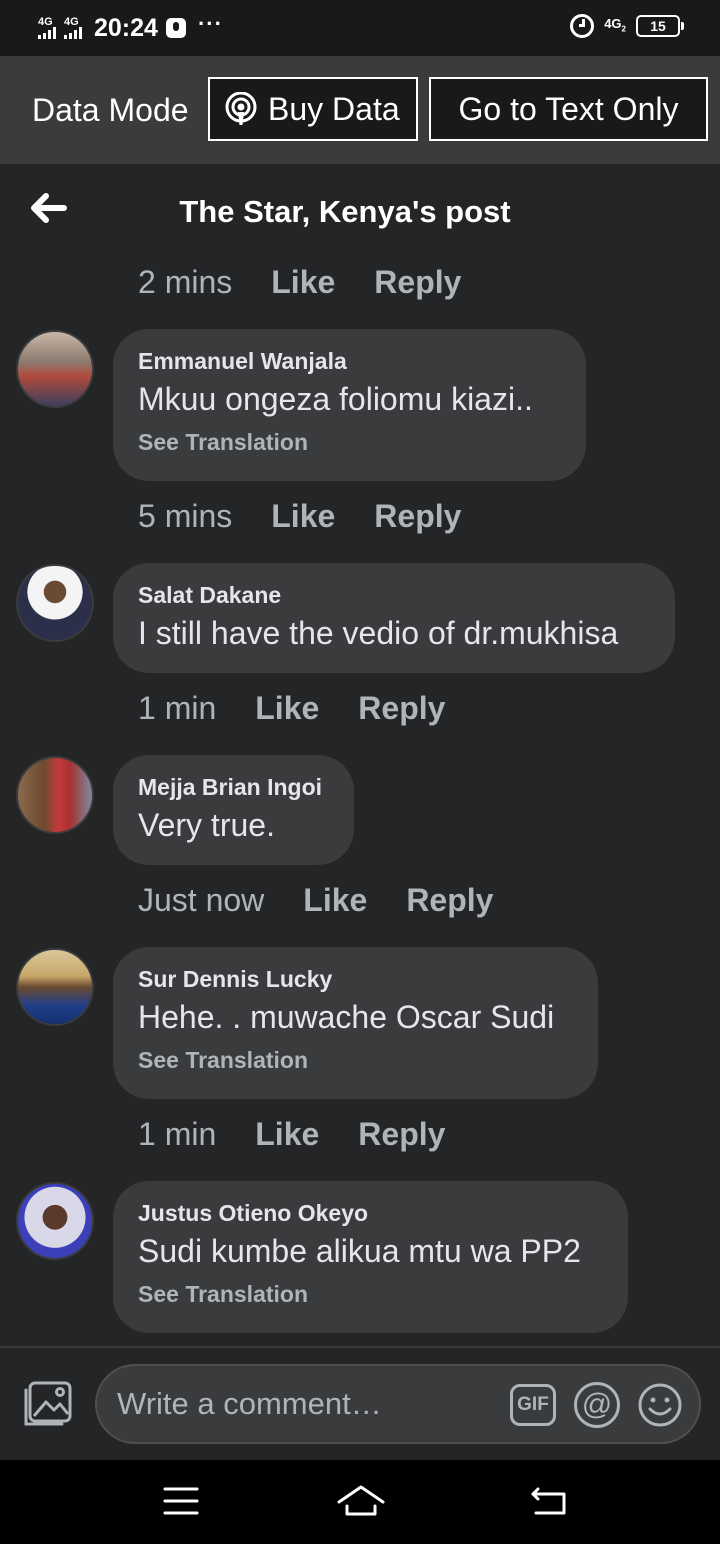 The height and width of the screenshot is (1544, 720). Describe the element at coordinates (335, 399) in the screenshot. I see `comment-text: Mkuu ongeza foliomu kiazi..` at that location.